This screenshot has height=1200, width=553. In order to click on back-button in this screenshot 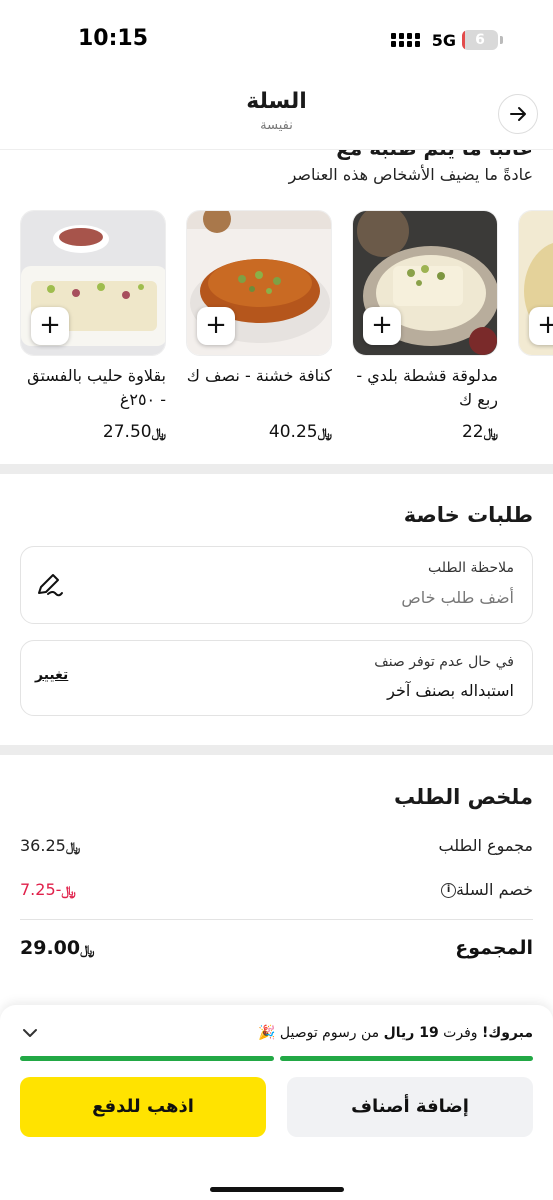, I will do `click(518, 114)`.